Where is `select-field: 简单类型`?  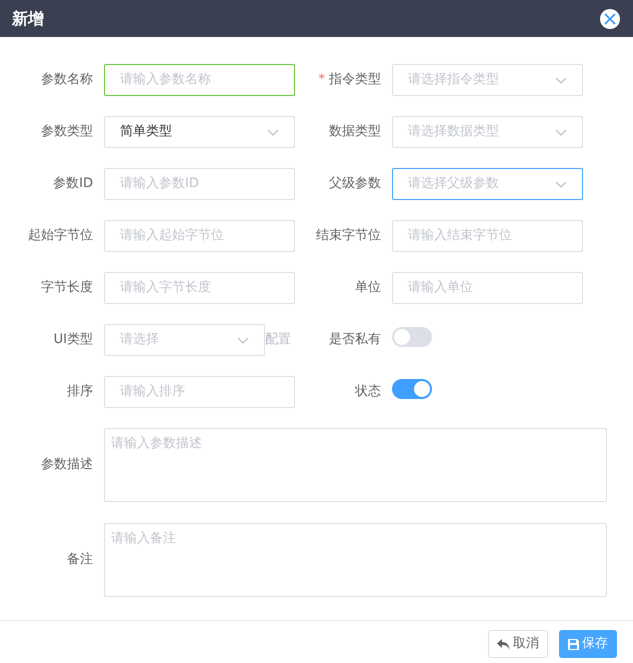 select-field: 简单类型 is located at coordinates (199, 132).